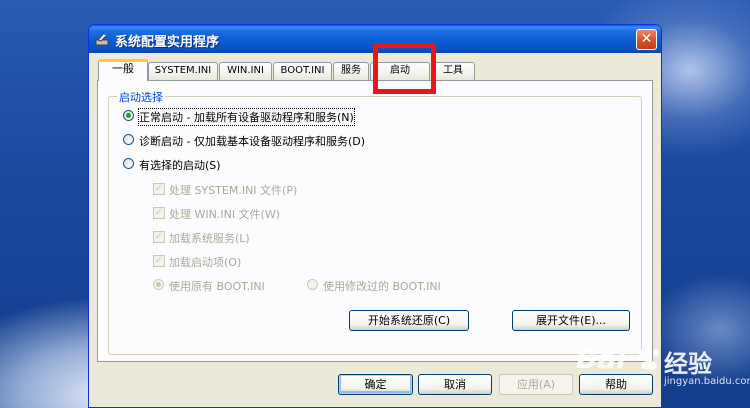 The width and height of the screenshot is (750, 408). What do you see at coordinates (302, 71) in the screenshot?
I see `tab-boot-ini: BOOT.INI` at bounding box center [302, 71].